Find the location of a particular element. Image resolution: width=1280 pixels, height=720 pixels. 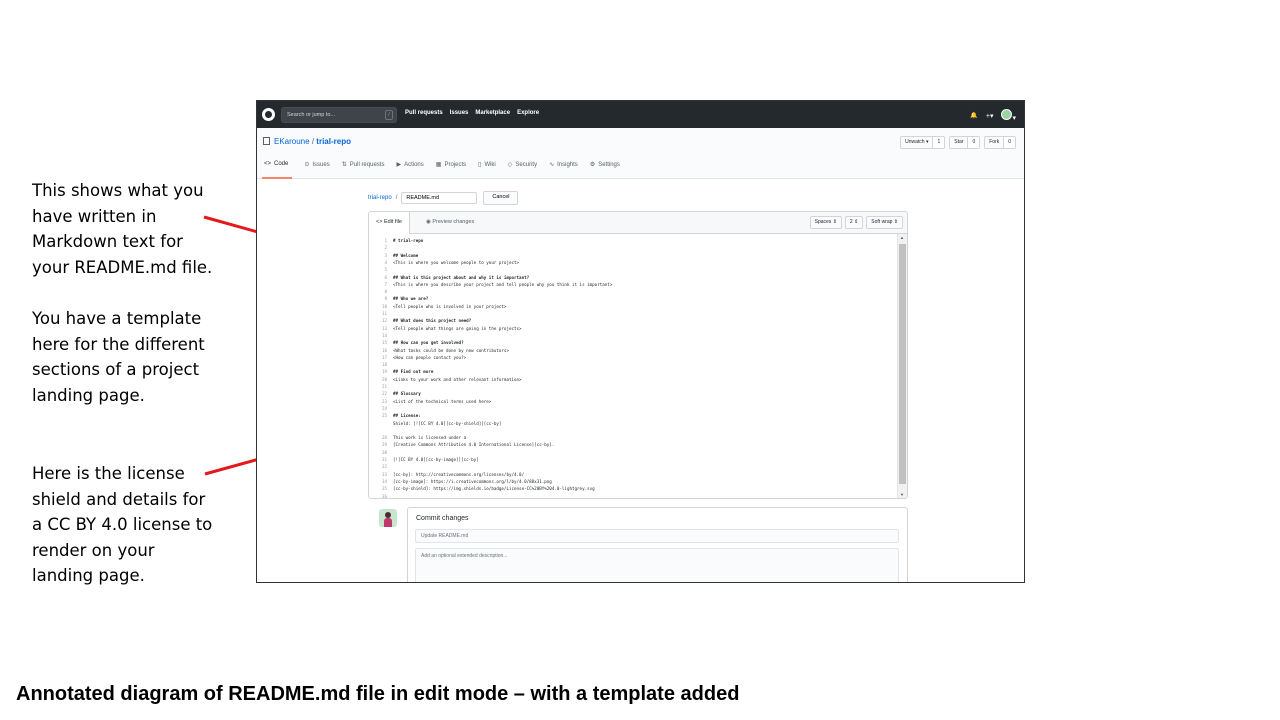

tab-edit-file: <> Edit file is located at coordinates (389, 223).